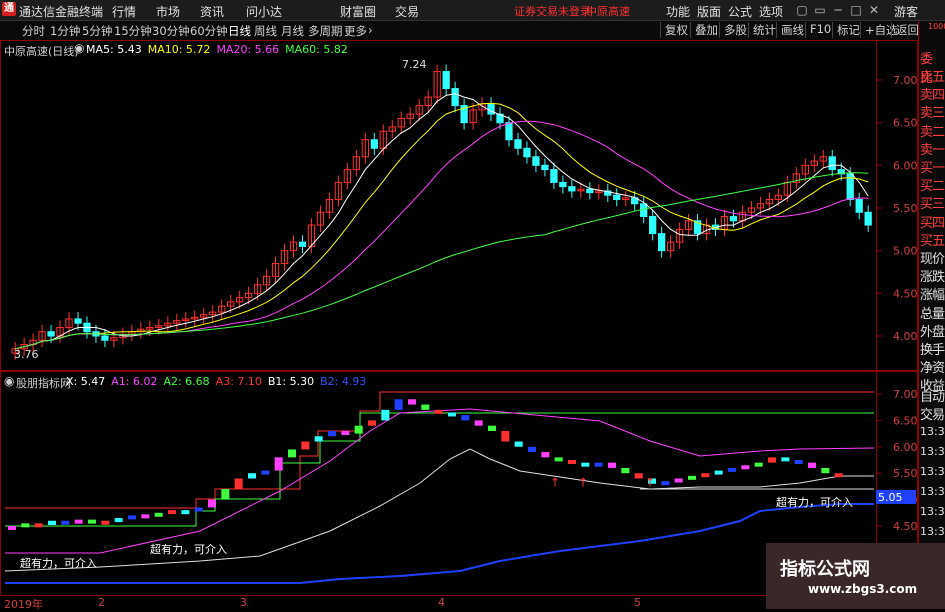 This screenshot has height=612, width=945. What do you see at coordinates (171, 31) in the screenshot?
I see `tab-30min: 30分钟` at bounding box center [171, 31].